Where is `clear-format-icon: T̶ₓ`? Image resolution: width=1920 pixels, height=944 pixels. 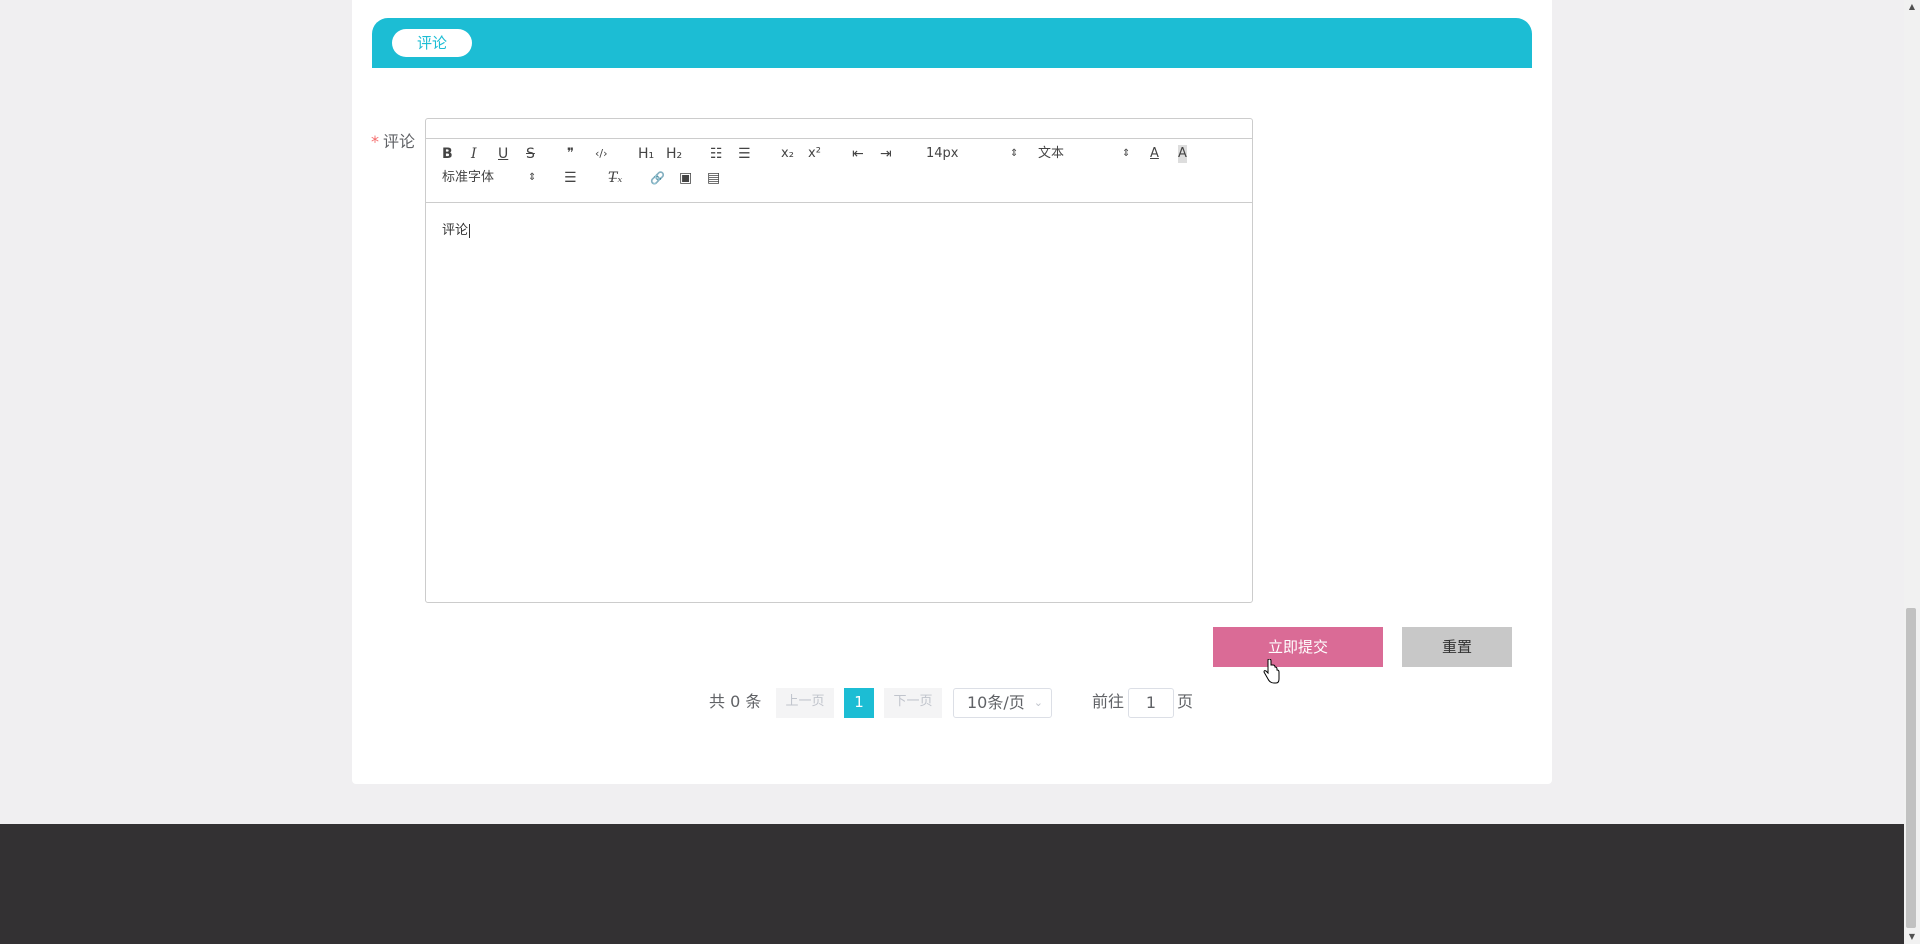
clear-format-icon: T̶ₓ is located at coordinates (615, 178).